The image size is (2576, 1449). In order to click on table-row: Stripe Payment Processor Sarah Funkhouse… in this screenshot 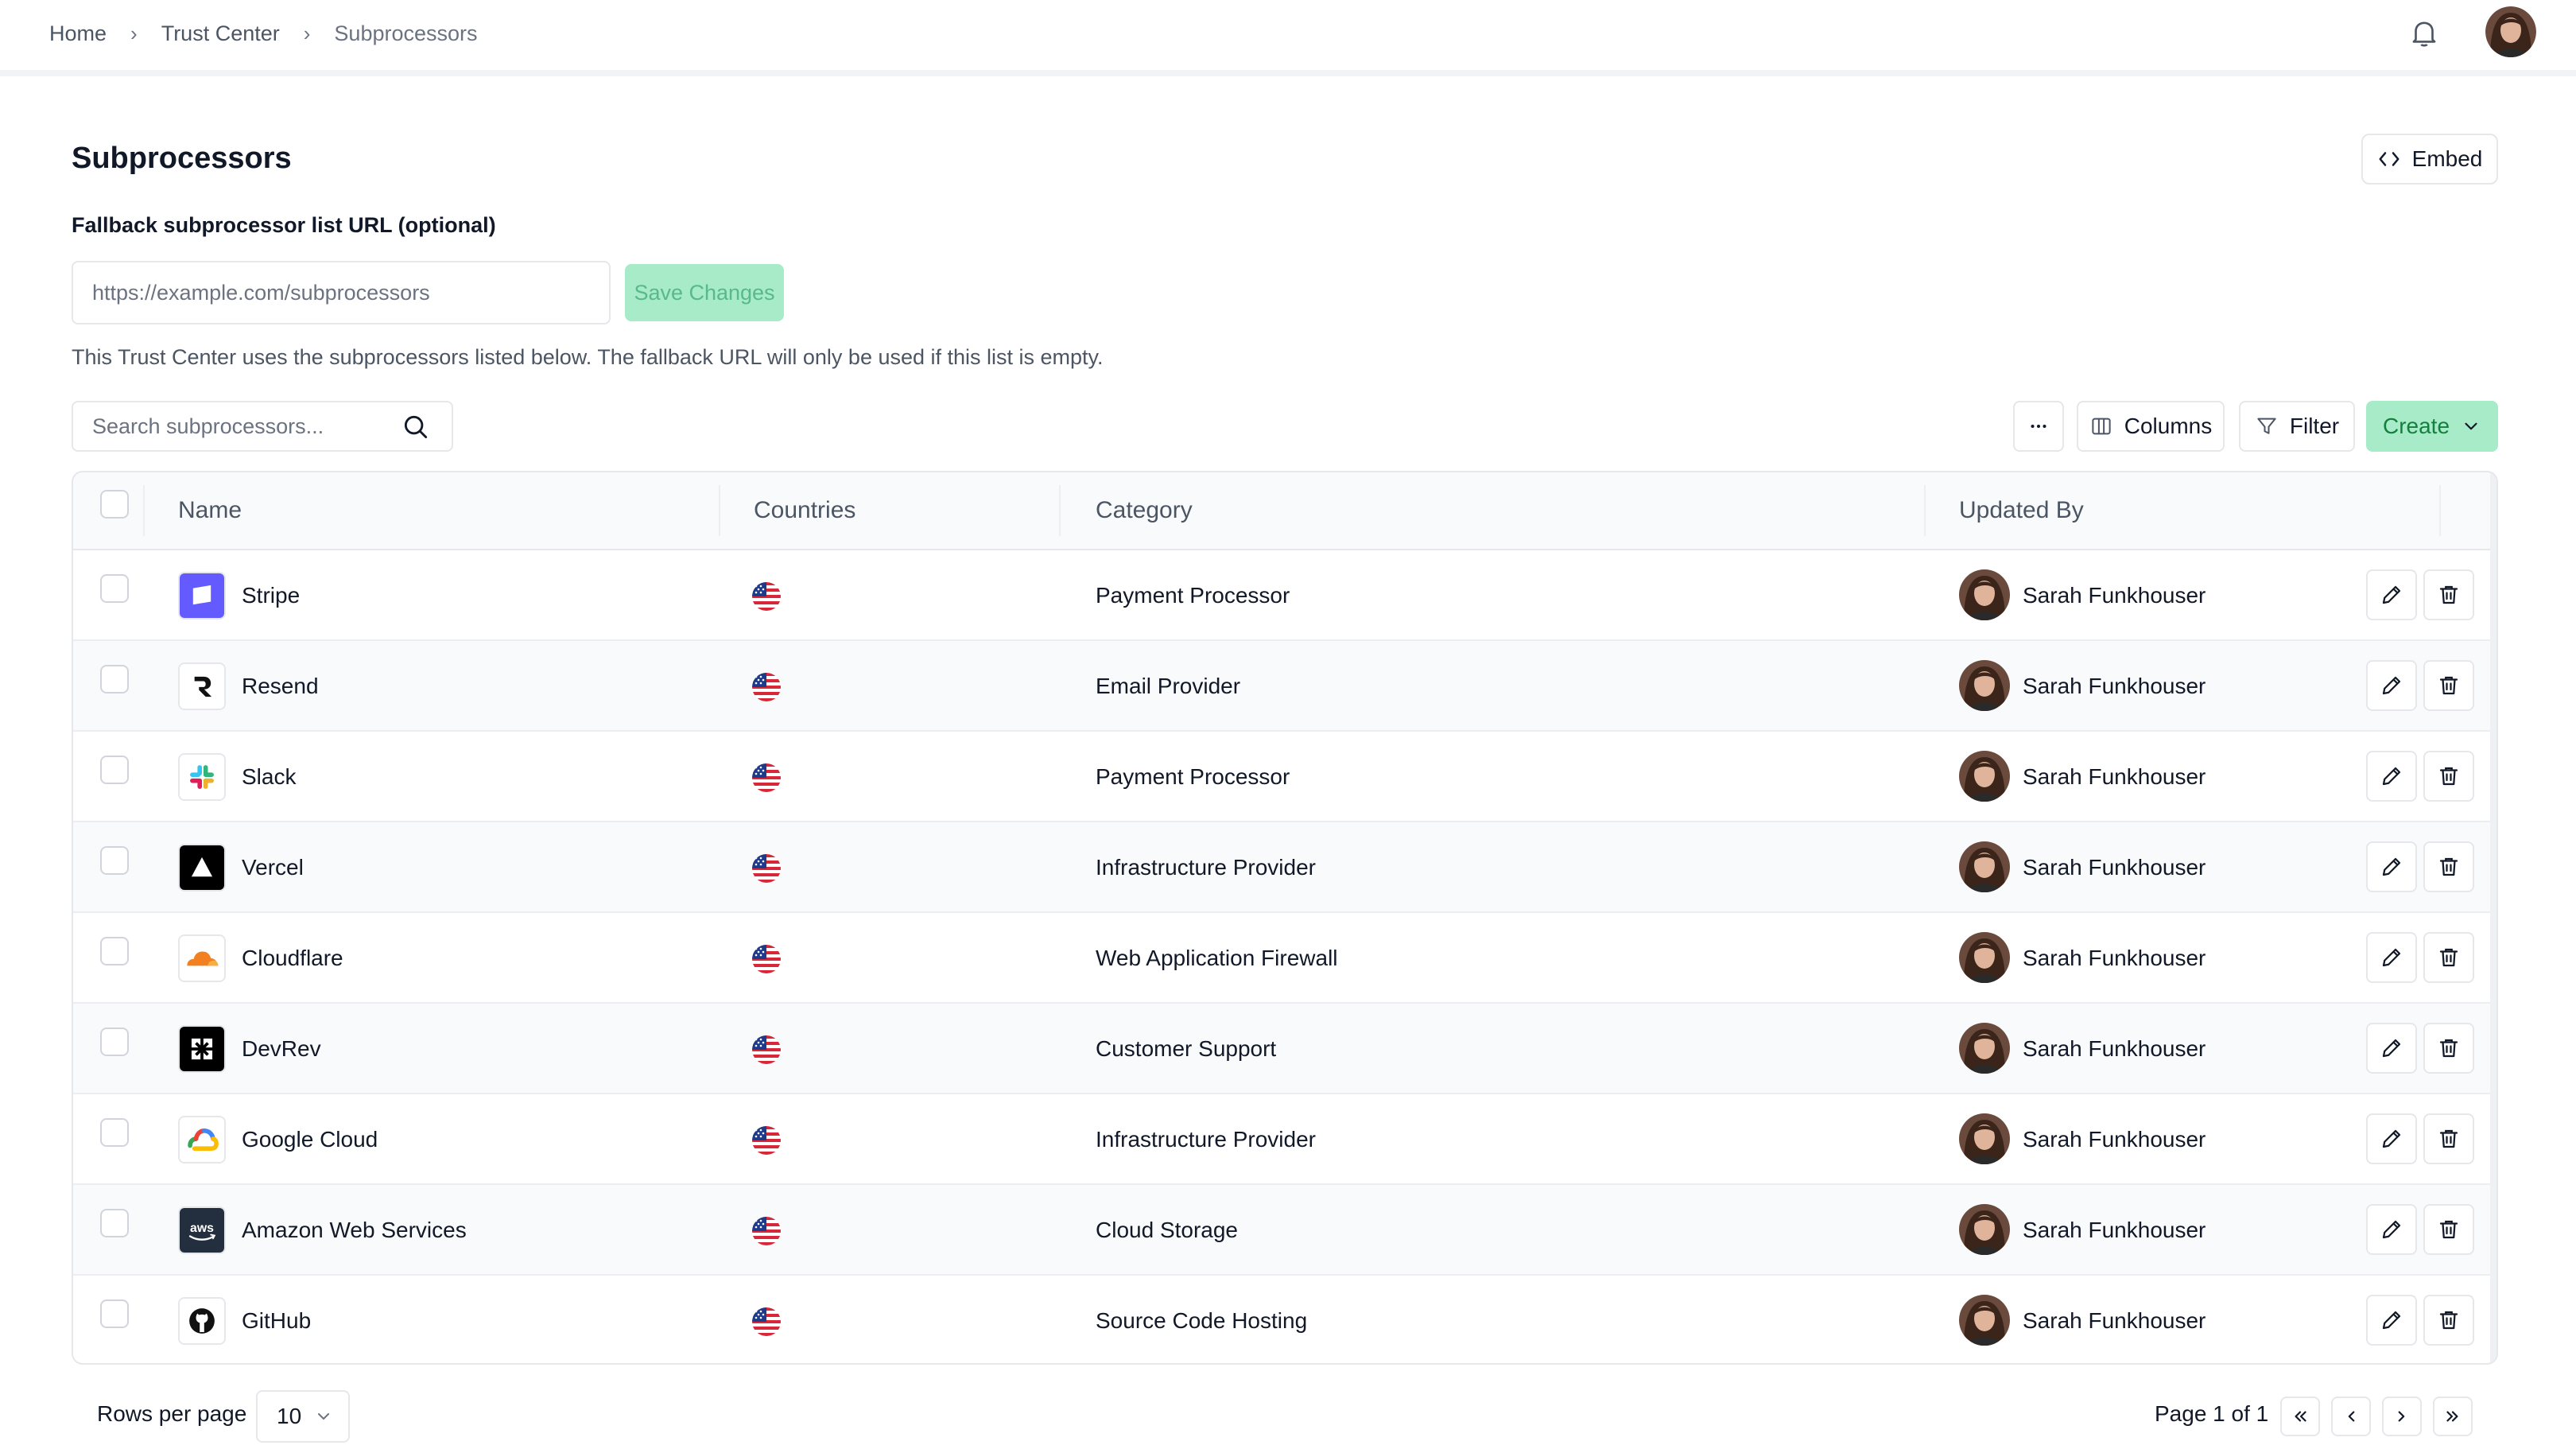, I will do `click(1285, 595)`.